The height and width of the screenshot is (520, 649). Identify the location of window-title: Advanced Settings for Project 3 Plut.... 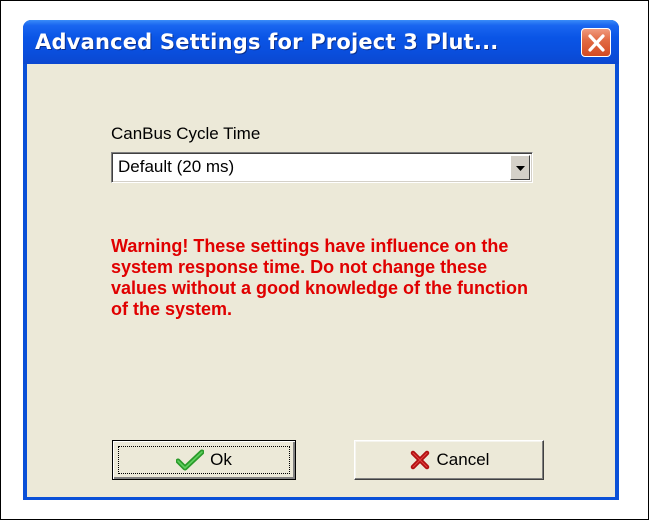
(267, 42).